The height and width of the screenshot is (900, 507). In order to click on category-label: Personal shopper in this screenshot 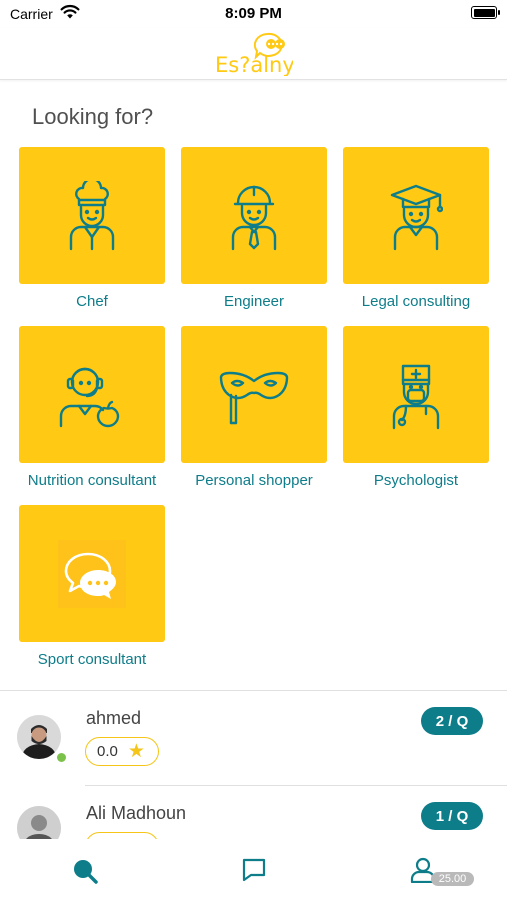, I will do `click(254, 480)`.